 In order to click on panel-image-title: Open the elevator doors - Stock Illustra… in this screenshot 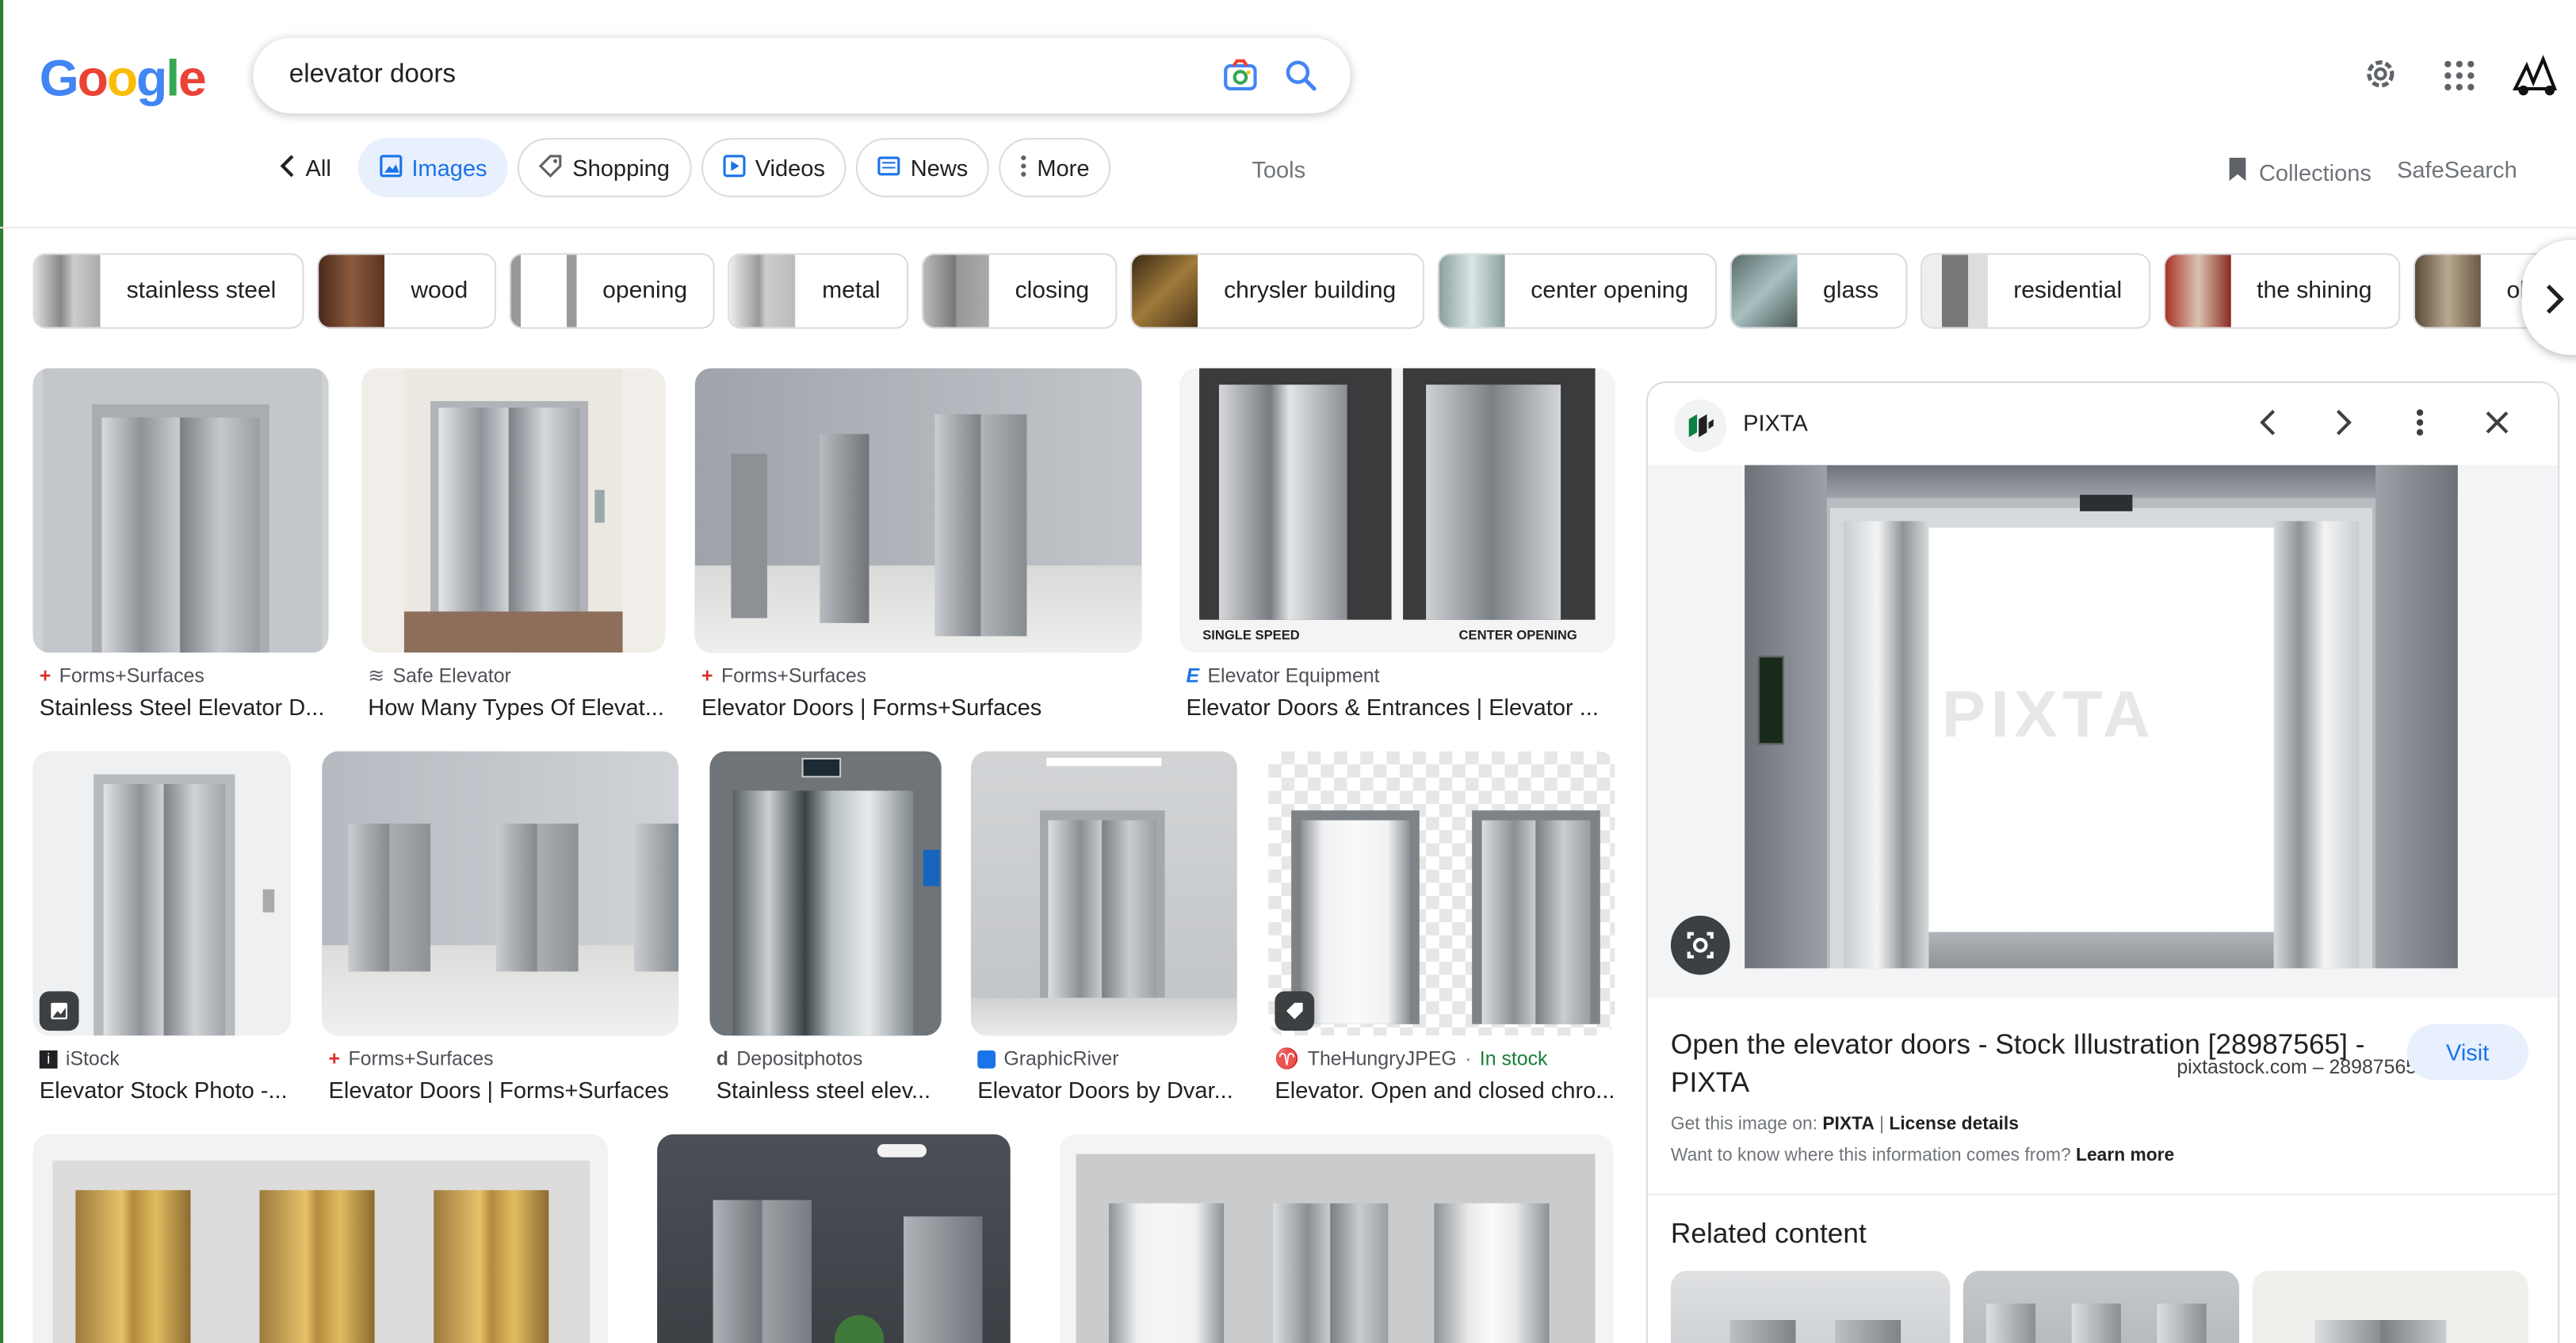, I will do `click(2033, 1063)`.